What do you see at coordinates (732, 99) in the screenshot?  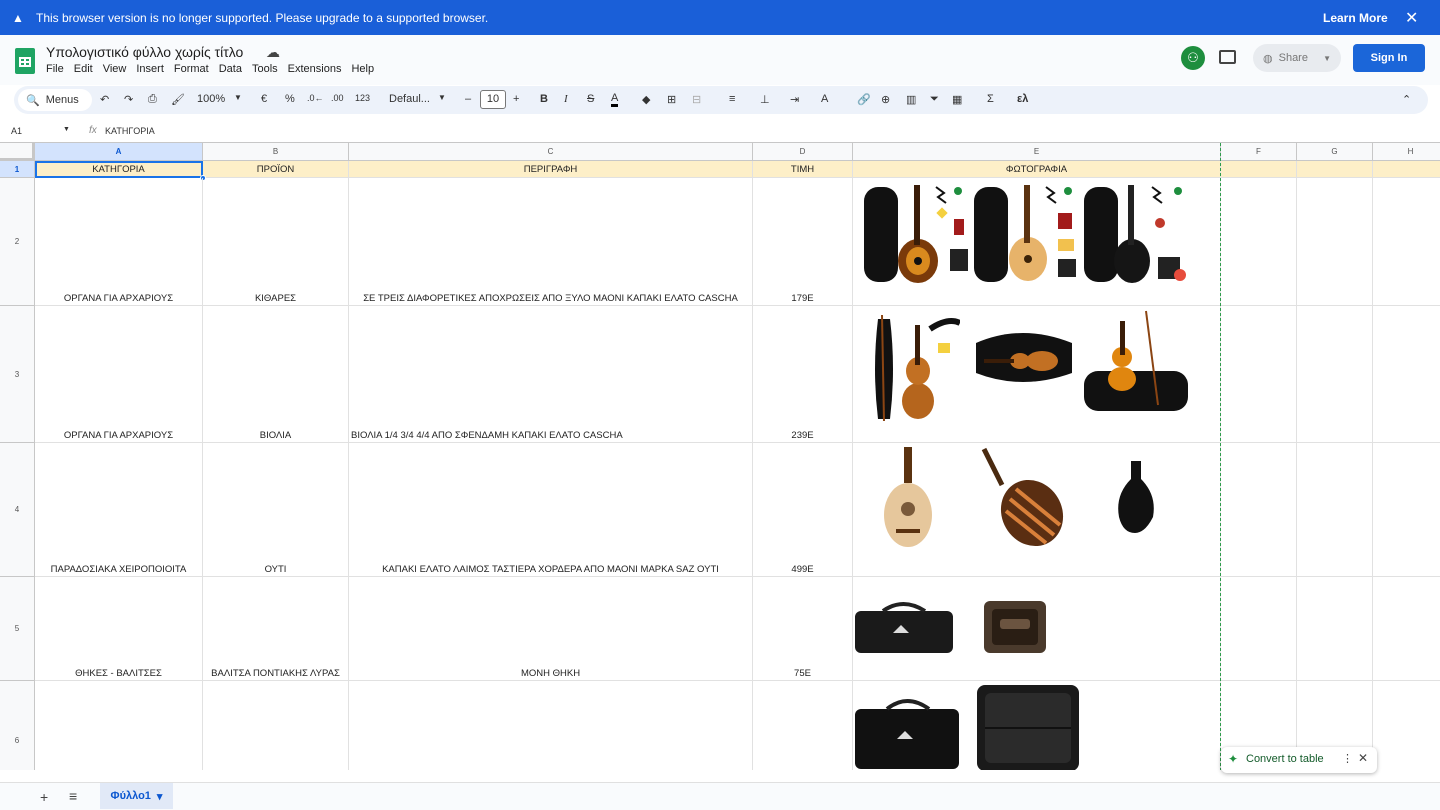 I see `horizontal-align-icon: ≡` at bounding box center [732, 99].